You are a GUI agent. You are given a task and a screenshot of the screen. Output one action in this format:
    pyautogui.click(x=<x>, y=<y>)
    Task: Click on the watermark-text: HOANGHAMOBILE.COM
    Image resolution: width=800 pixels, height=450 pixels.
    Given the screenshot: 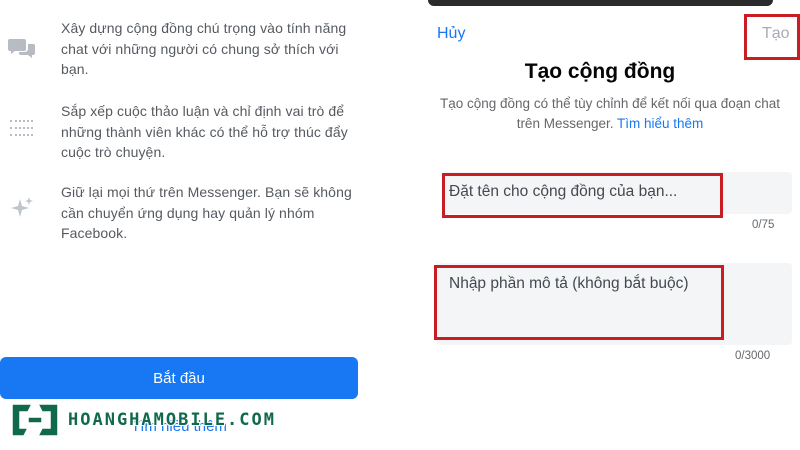 What is the action you would take?
    pyautogui.click(x=172, y=420)
    